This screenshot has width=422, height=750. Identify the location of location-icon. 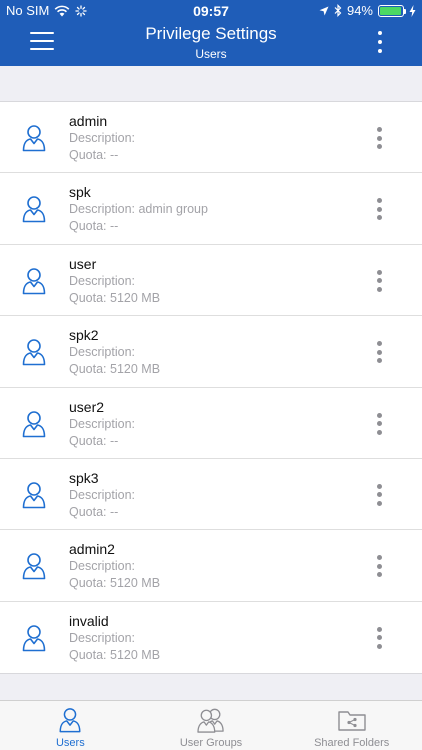
(324, 10).